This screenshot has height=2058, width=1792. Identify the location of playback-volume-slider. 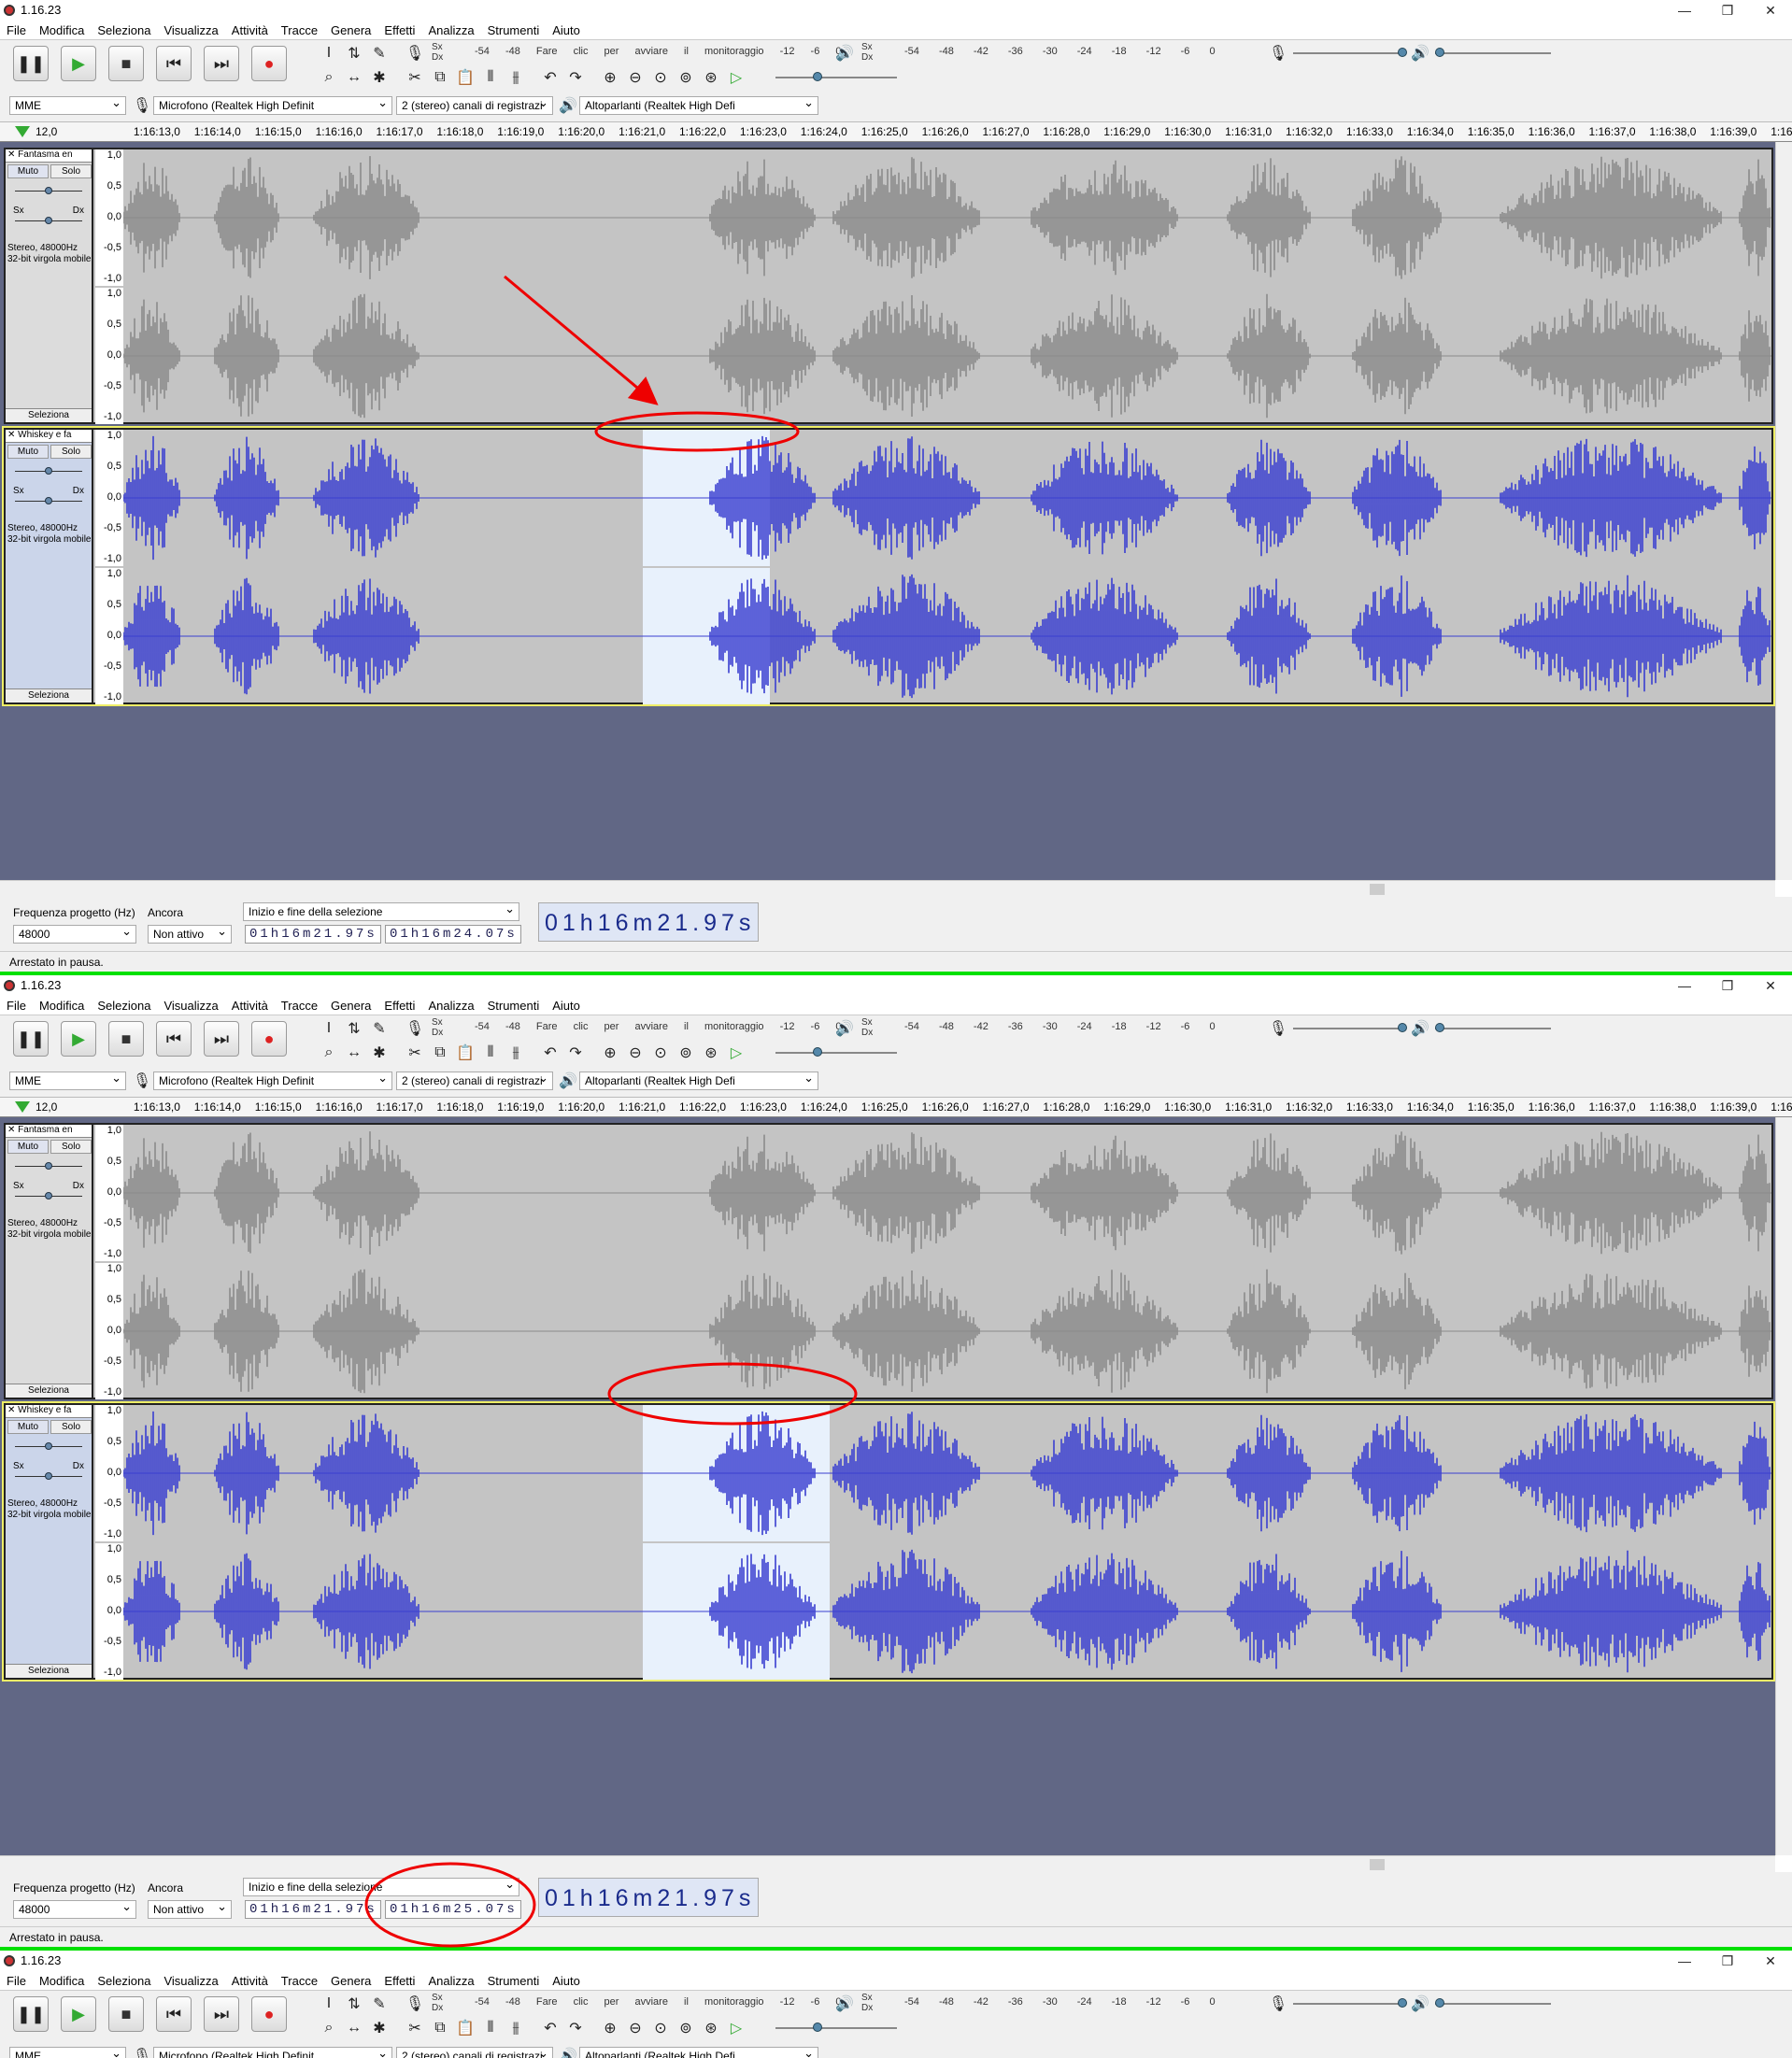
(1493, 1028).